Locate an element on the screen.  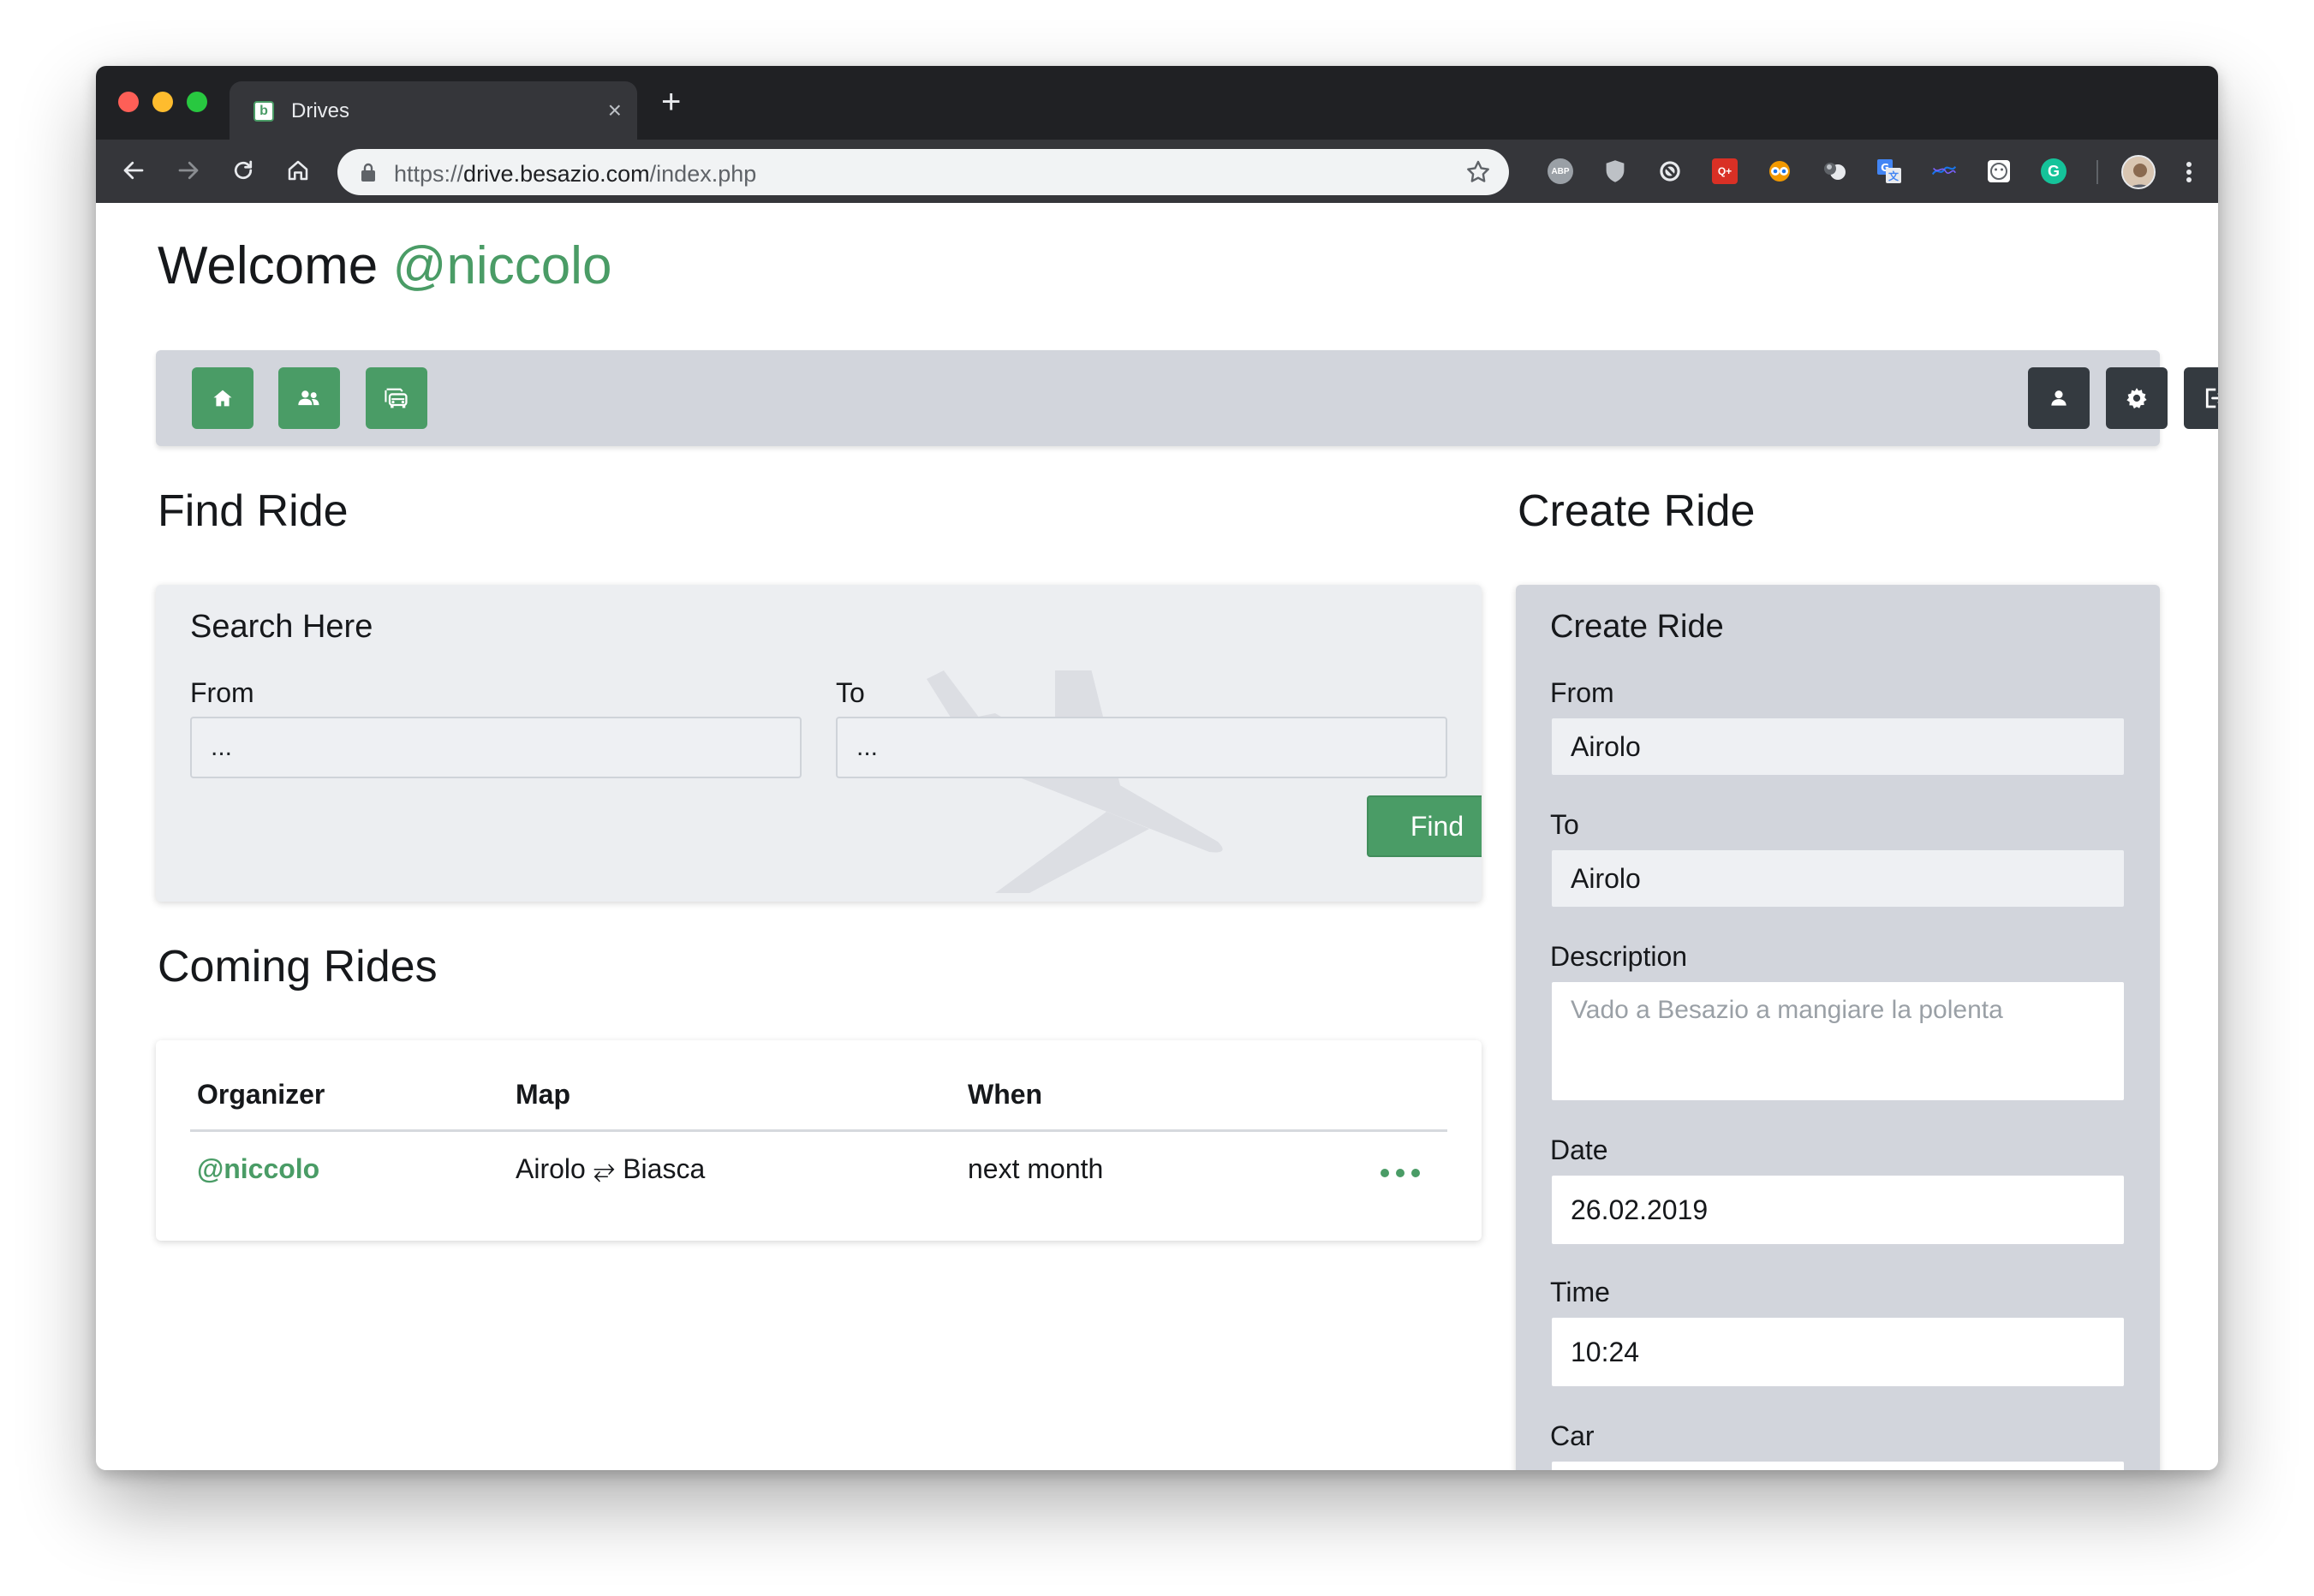
tab-strip: b Drives × + is located at coordinates (1157, 103).